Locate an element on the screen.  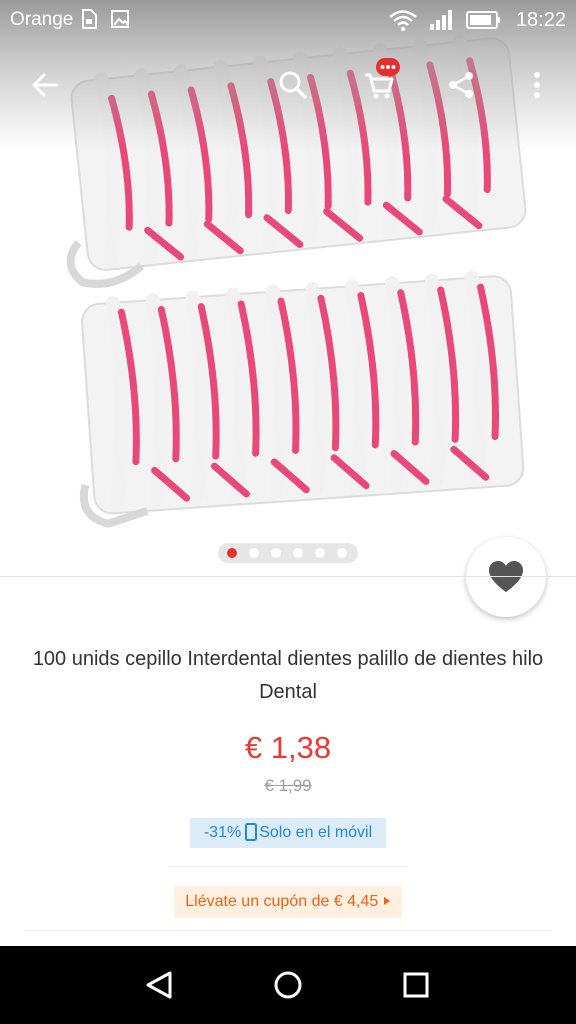
carrier-name: Orange is located at coordinates (42, 19).